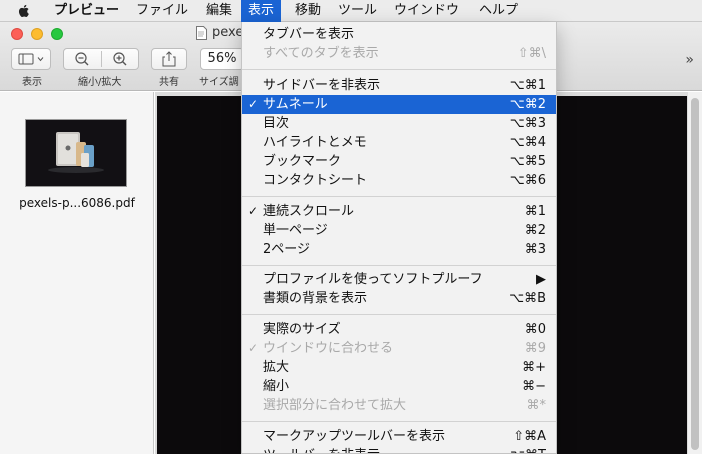 This screenshot has width=702, height=454. What do you see at coordinates (689, 60) in the screenshot?
I see `toolbar-overflow-button: »` at bounding box center [689, 60].